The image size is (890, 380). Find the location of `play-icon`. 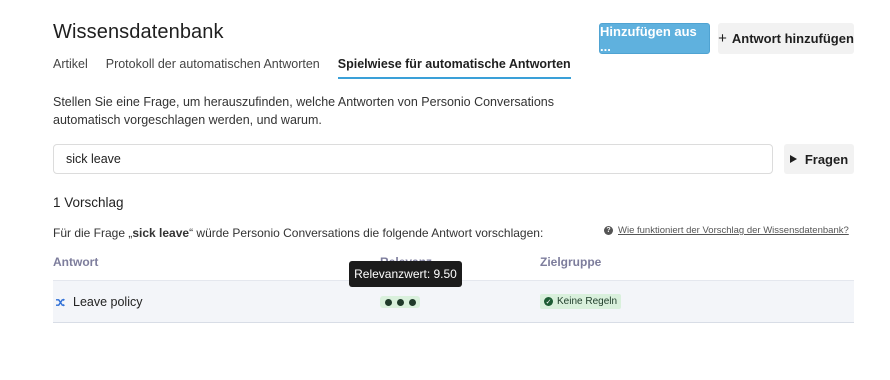

play-icon is located at coordinates (793, 159).